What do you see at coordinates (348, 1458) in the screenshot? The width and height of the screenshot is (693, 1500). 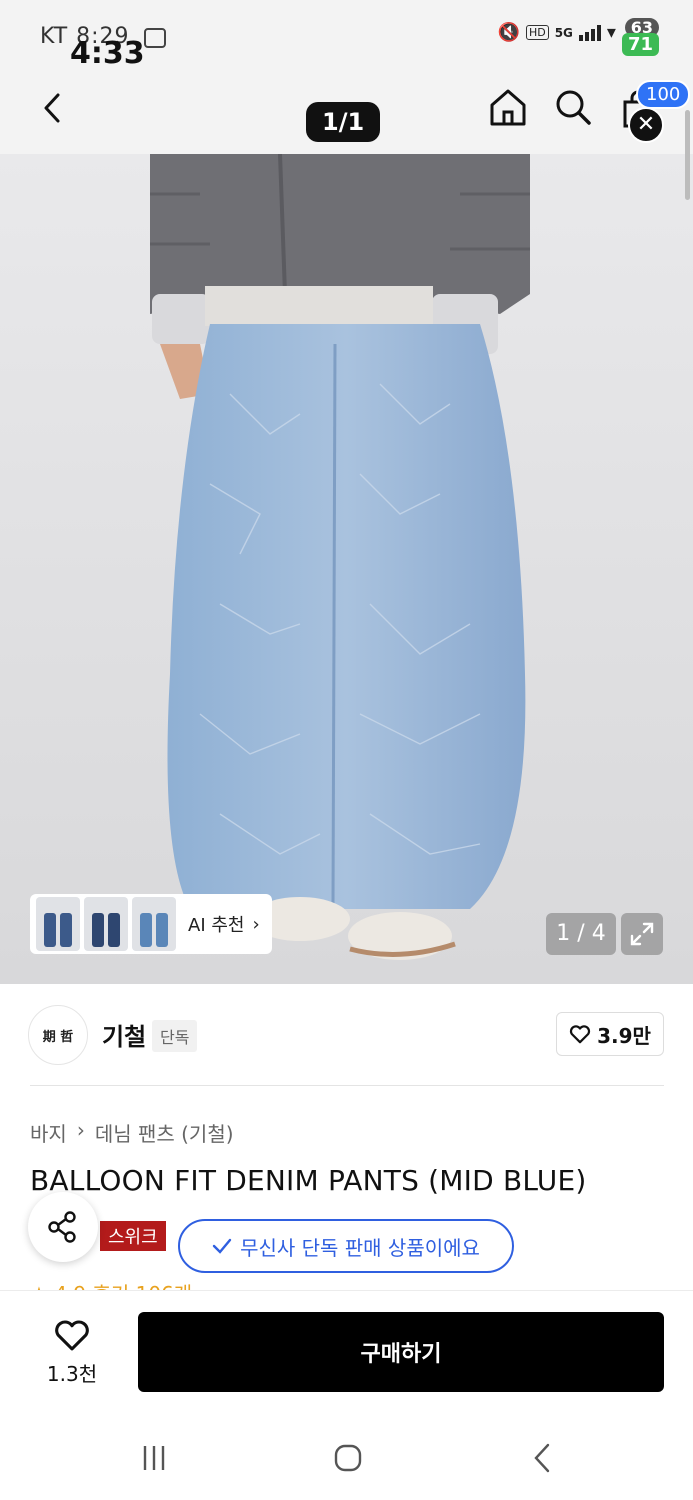 I see `home-circle-icon` at bounding box center [348, 1458].